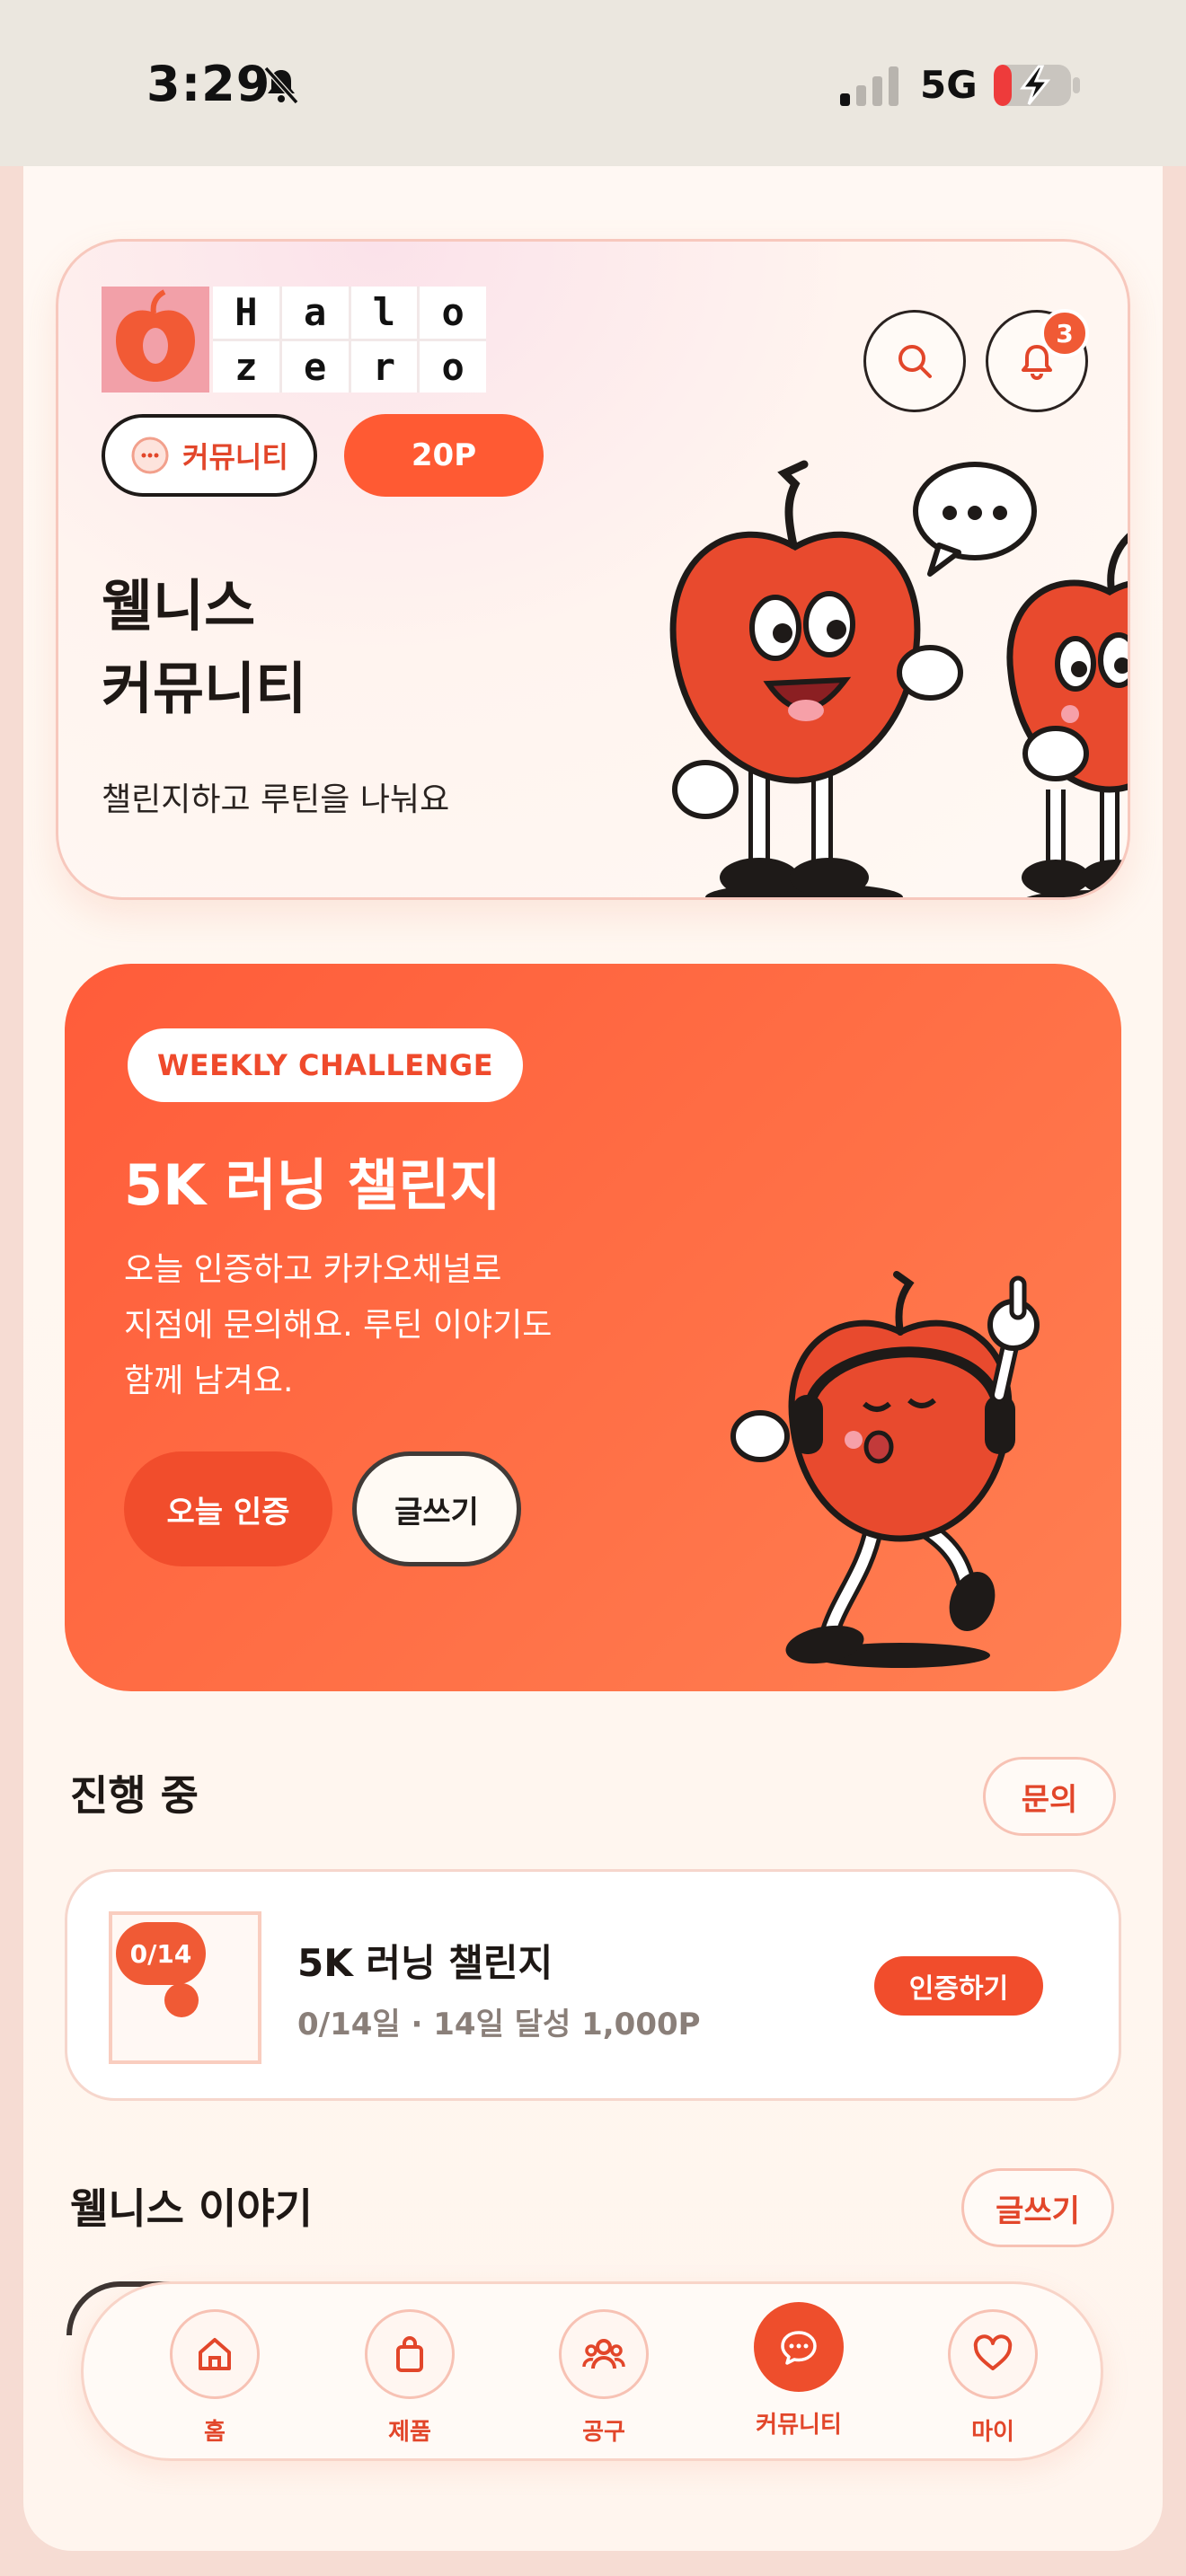  What do you see at coordinates (1037, 85) in the screenshot?
I see `battery-icon` at bounding box center [1037, 85].